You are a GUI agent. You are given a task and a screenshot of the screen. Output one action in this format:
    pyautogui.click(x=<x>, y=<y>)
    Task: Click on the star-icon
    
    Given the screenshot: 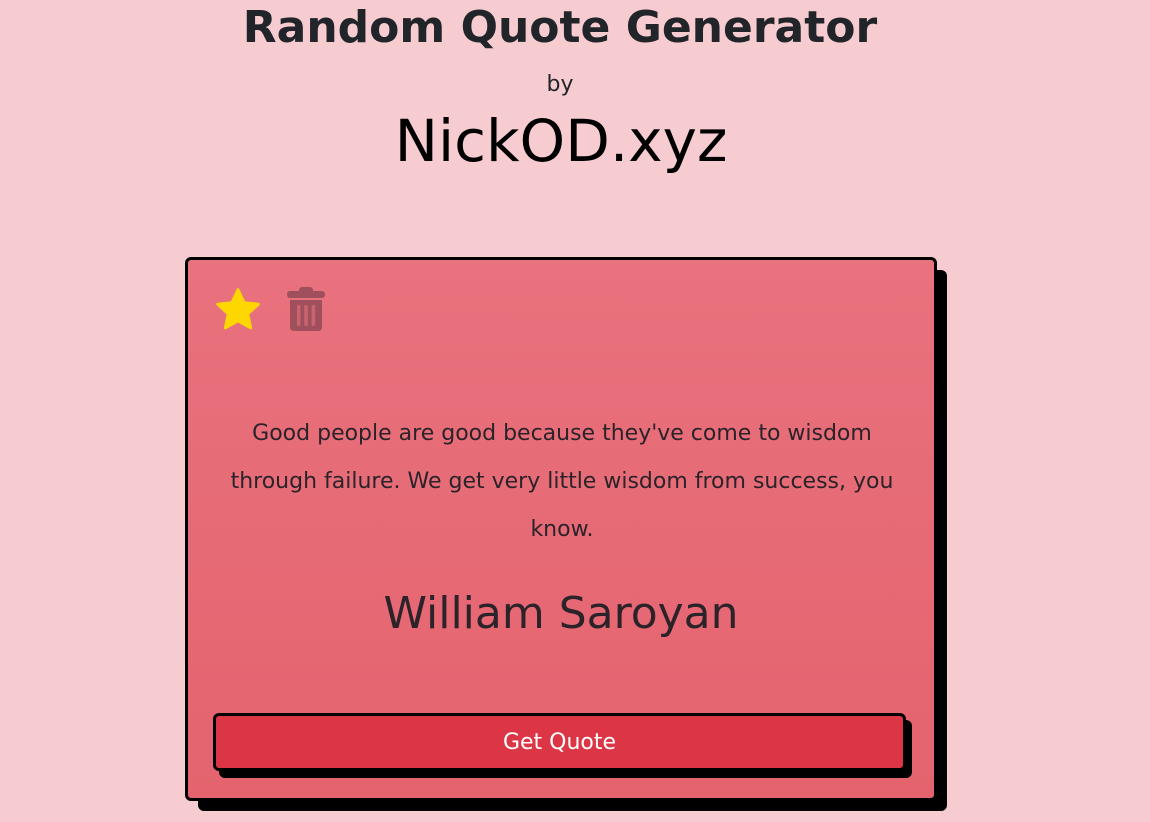 What is the action you would take?
    pyautogui.click(x=238, y=310)
    